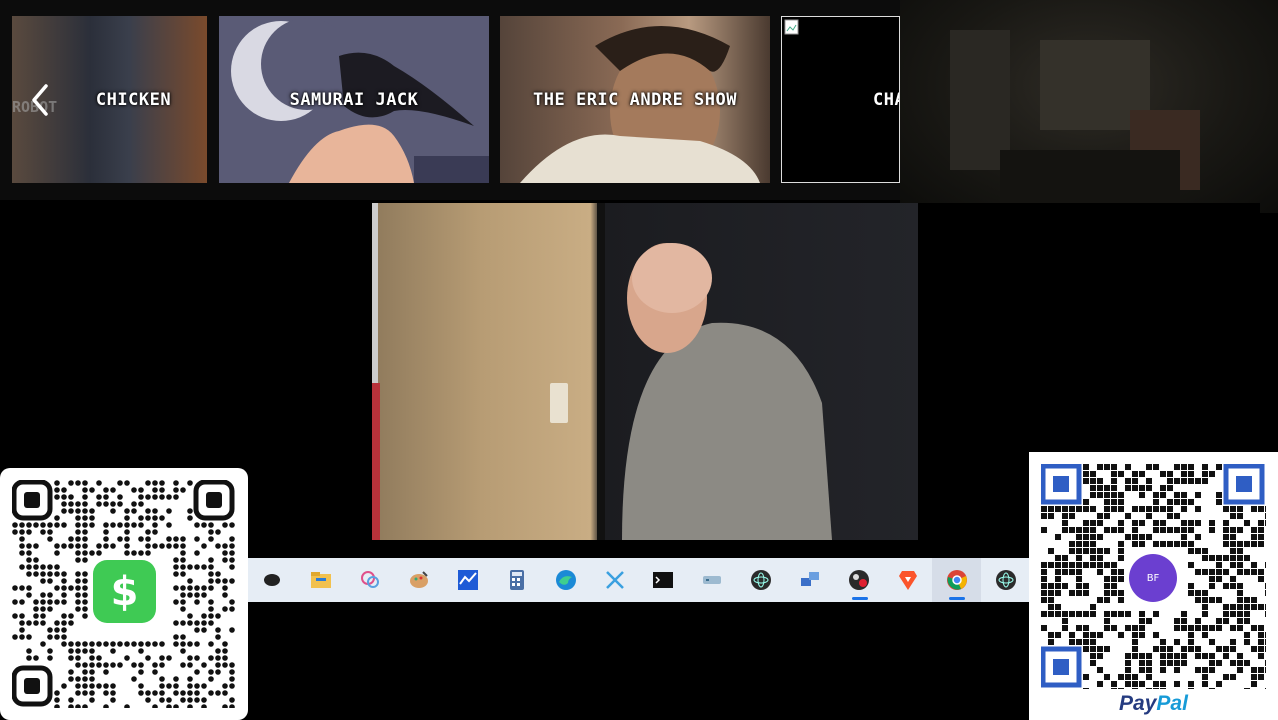 This screenshot has height=720, width=1278. What do you see at coordinates (614, 580) in the screenshot?
I see `snipping-tool-icon` at bounding box center [614, 580].